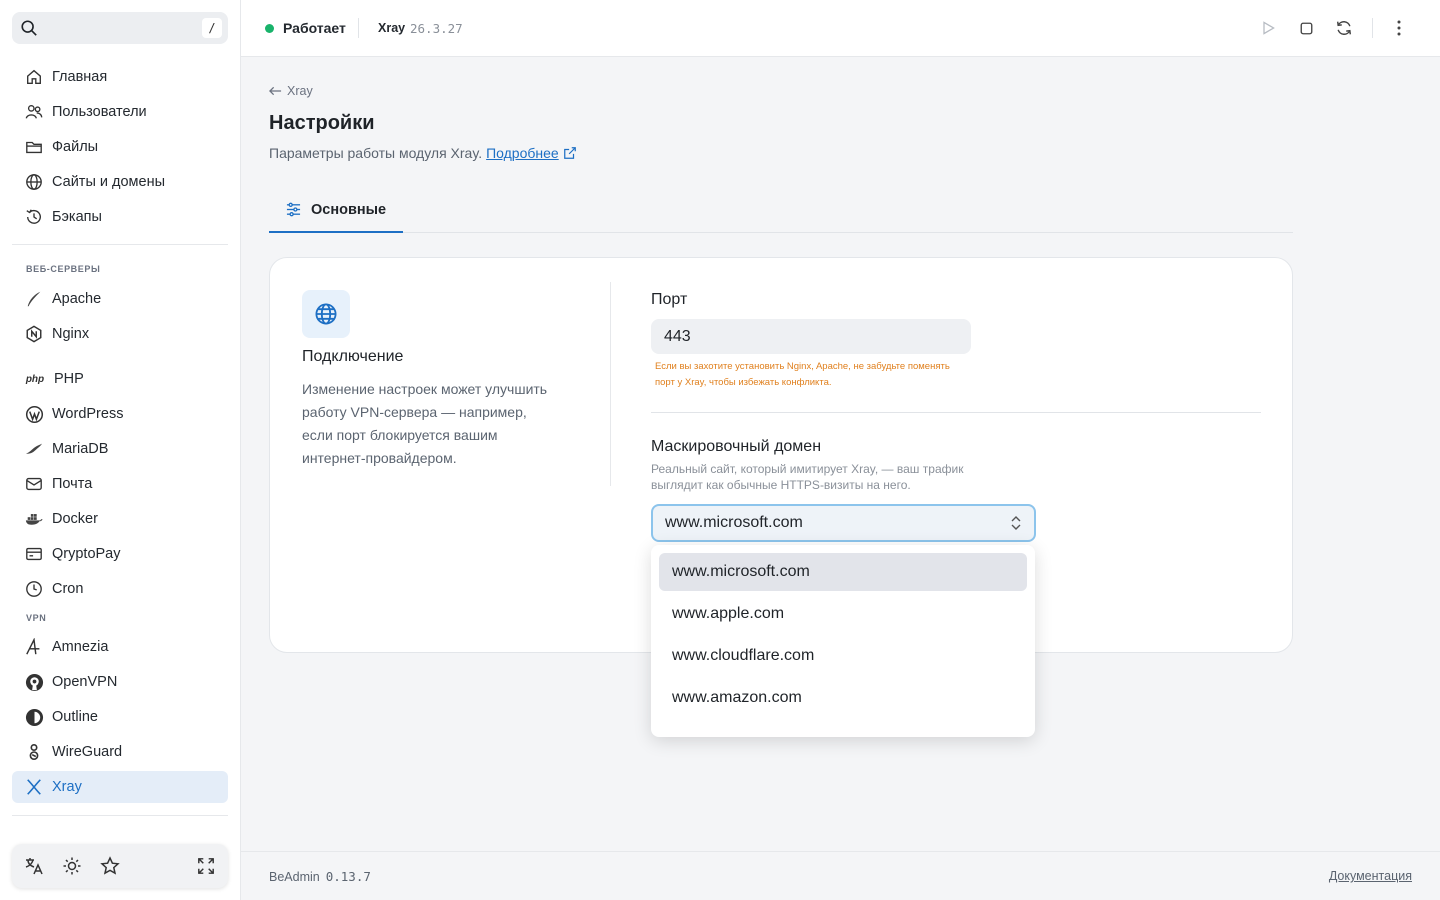 The width and height of the screenshot is (1440, 900). I want to click on play-icon, so click(1268, 28).